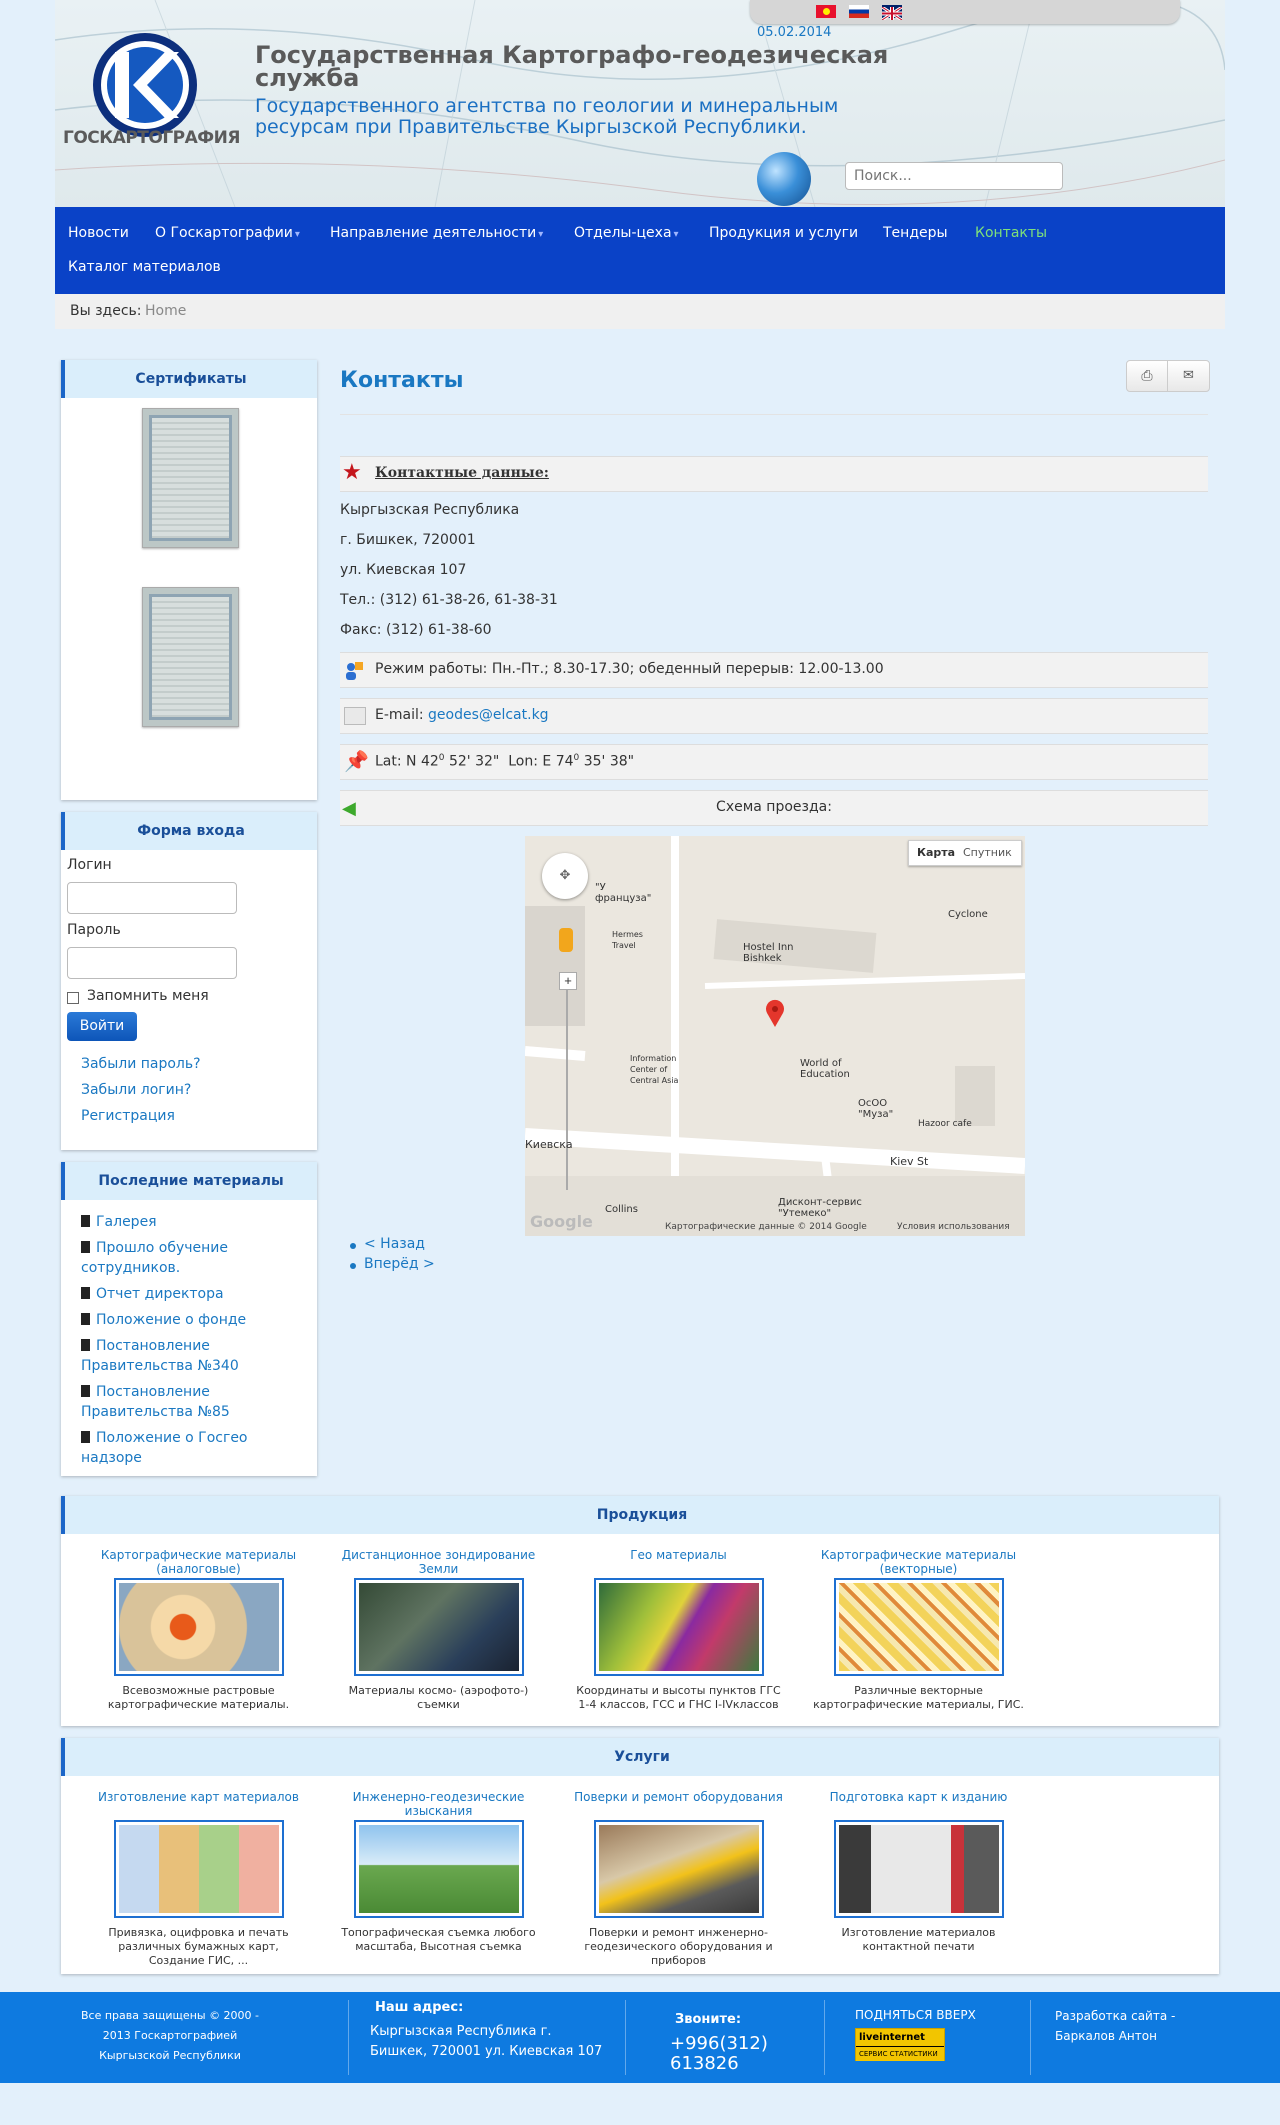 Image resolution: width=1280 pixels, height=2125 pixels. Describe the element at coordinates (128, 1116) in the screenshot. I see `register-link: Регистрация` at that location.